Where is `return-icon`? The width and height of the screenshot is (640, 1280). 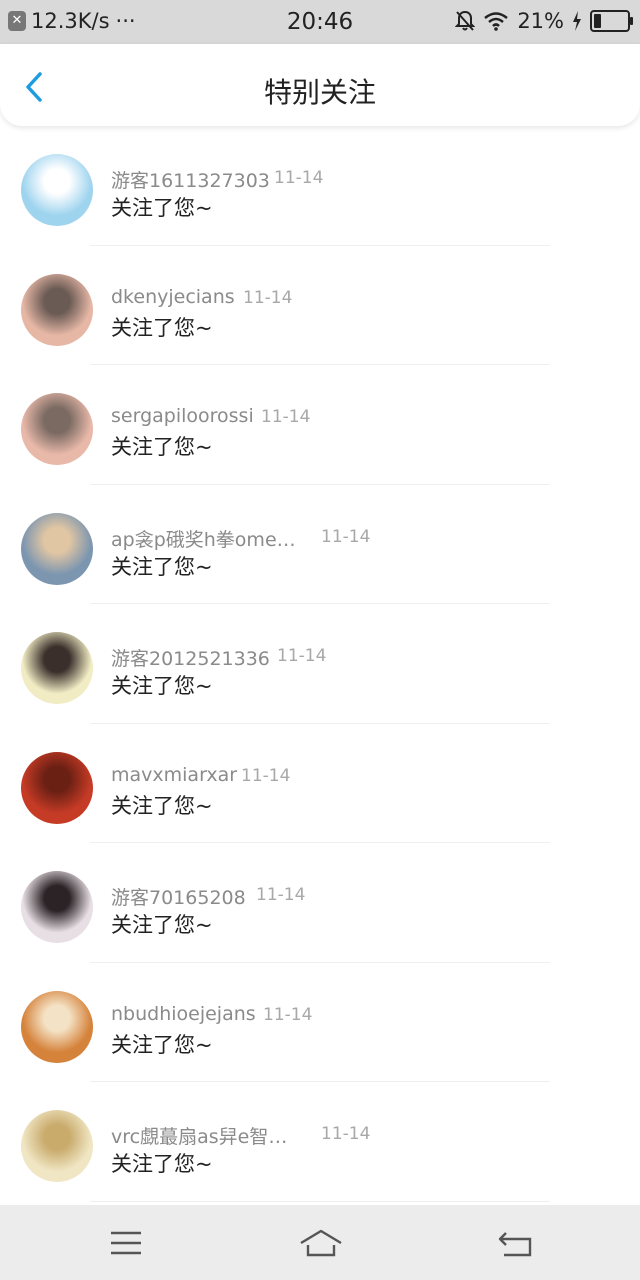
return-icon is located at coordinates (516, 1243).